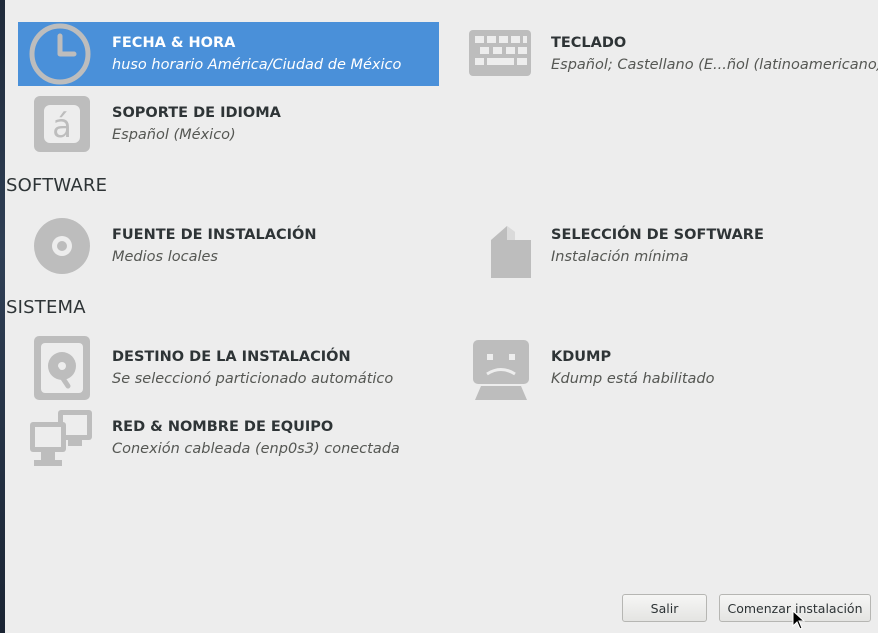 This screenshot has width=878, height=633. What do you see at coordinates (174, 43) in the screenshot?
I see `spoke-title: FECHA & HORA` at bounding box center [174, 43].